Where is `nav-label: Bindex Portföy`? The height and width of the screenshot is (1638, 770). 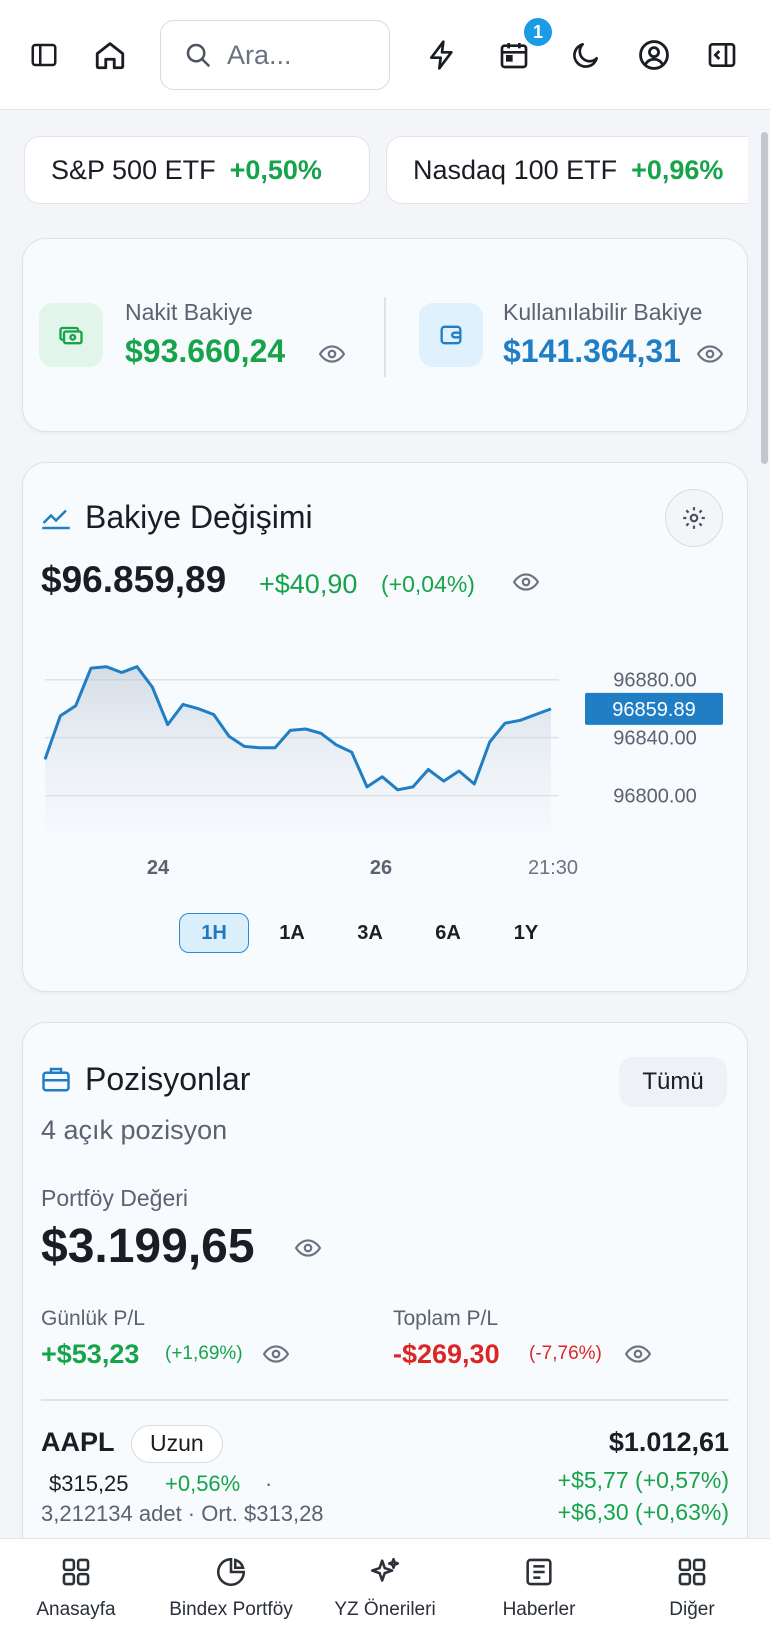 nav-label: Bindex Portföy is located at coordinates (231, 1609).